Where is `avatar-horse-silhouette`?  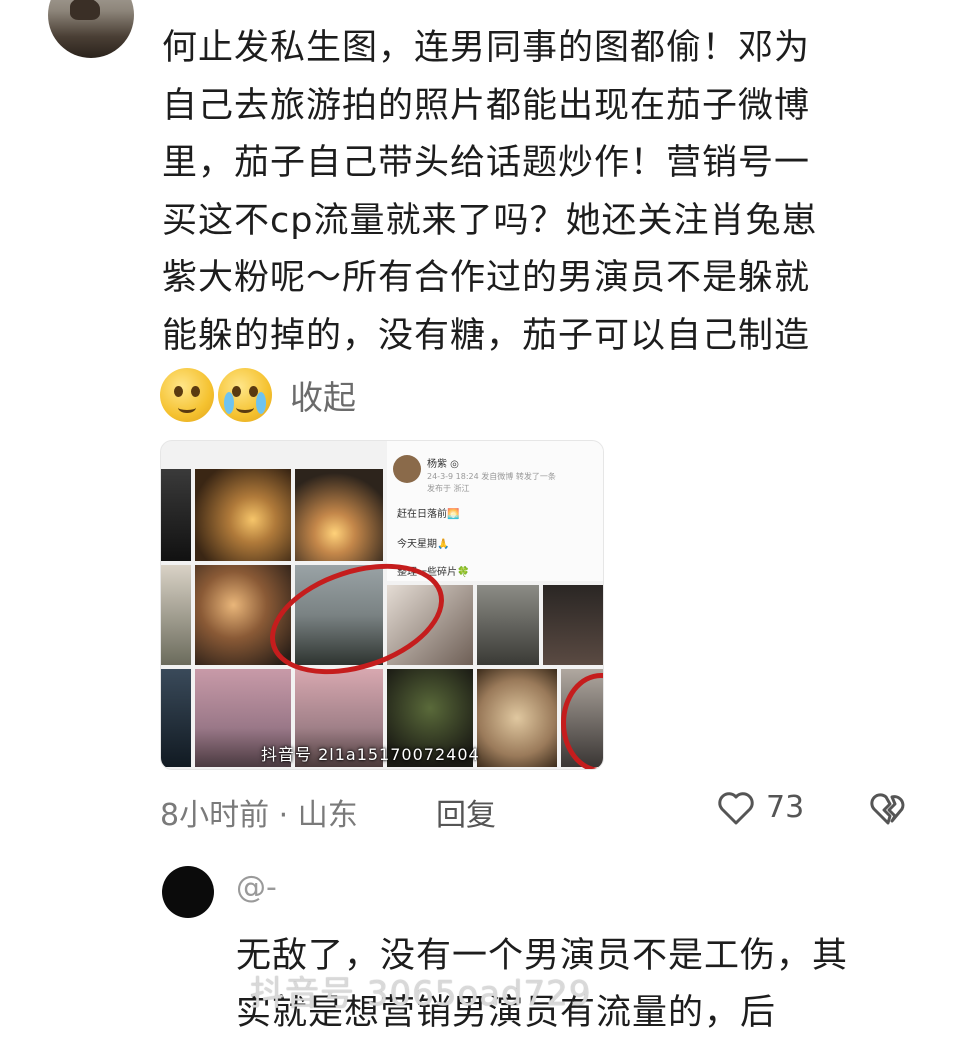 avatar-horse-silhouette is located at coordinates (85, 10).